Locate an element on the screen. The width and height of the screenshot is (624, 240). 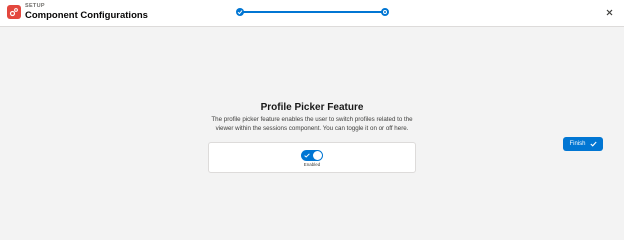
feature-title: Profile Picker Feature is located at coordinates (312, 107).